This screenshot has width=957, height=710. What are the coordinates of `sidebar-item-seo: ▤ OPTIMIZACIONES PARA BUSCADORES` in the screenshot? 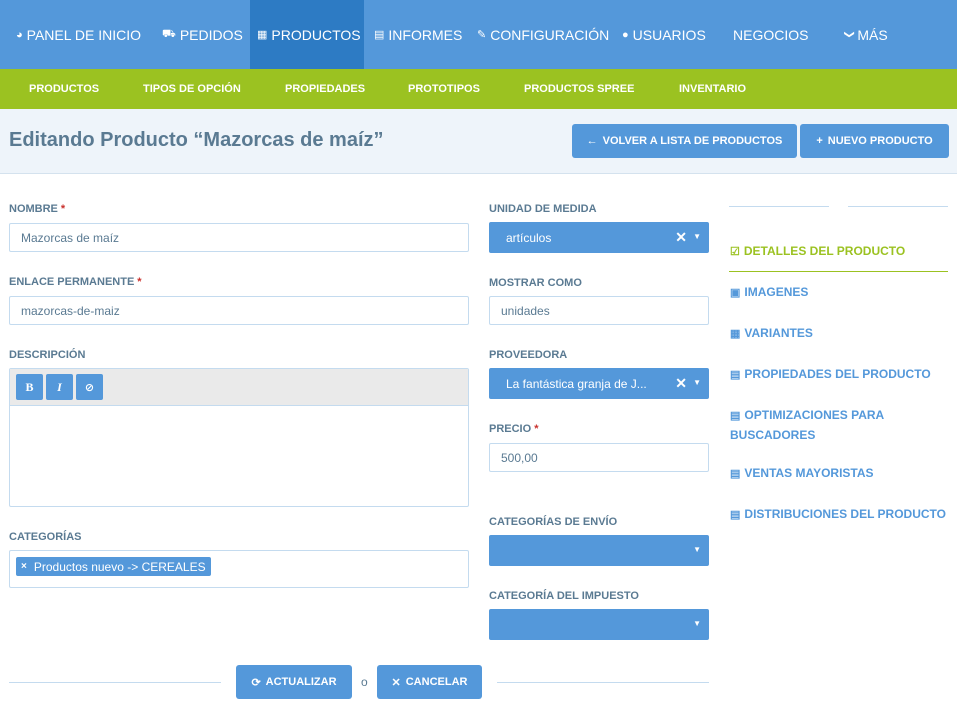 It's located at (807, 425).